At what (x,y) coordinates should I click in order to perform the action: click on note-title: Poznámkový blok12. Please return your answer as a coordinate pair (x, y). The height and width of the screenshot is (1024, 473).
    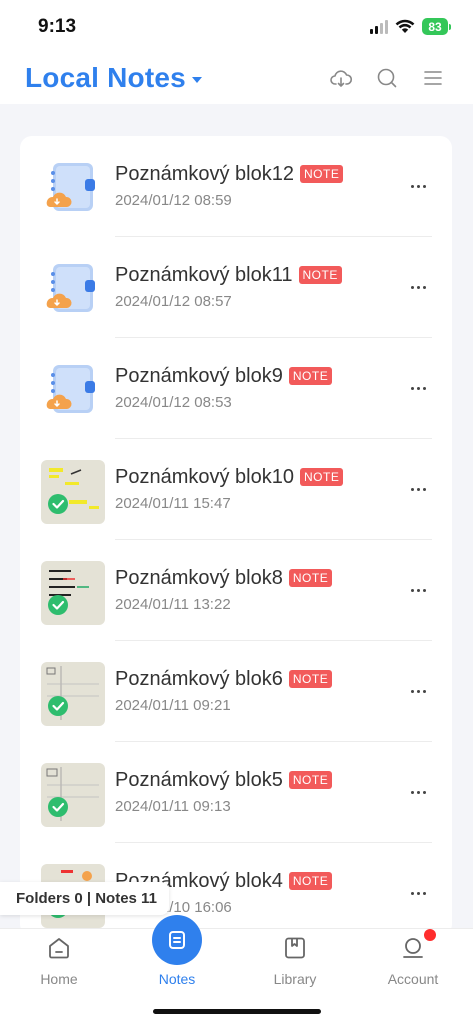
    Looking at the image, I should click on (204, 173).